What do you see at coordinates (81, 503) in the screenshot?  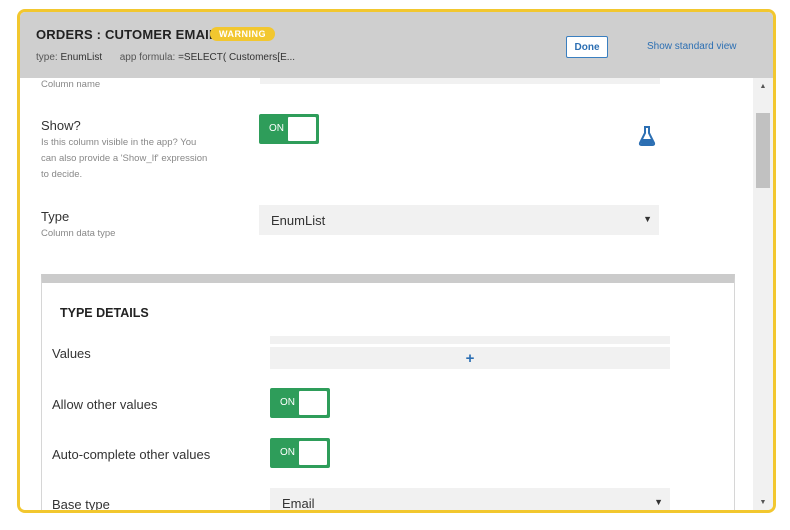 I see `base-type-label: Base type` at bounding box center [81, 503].